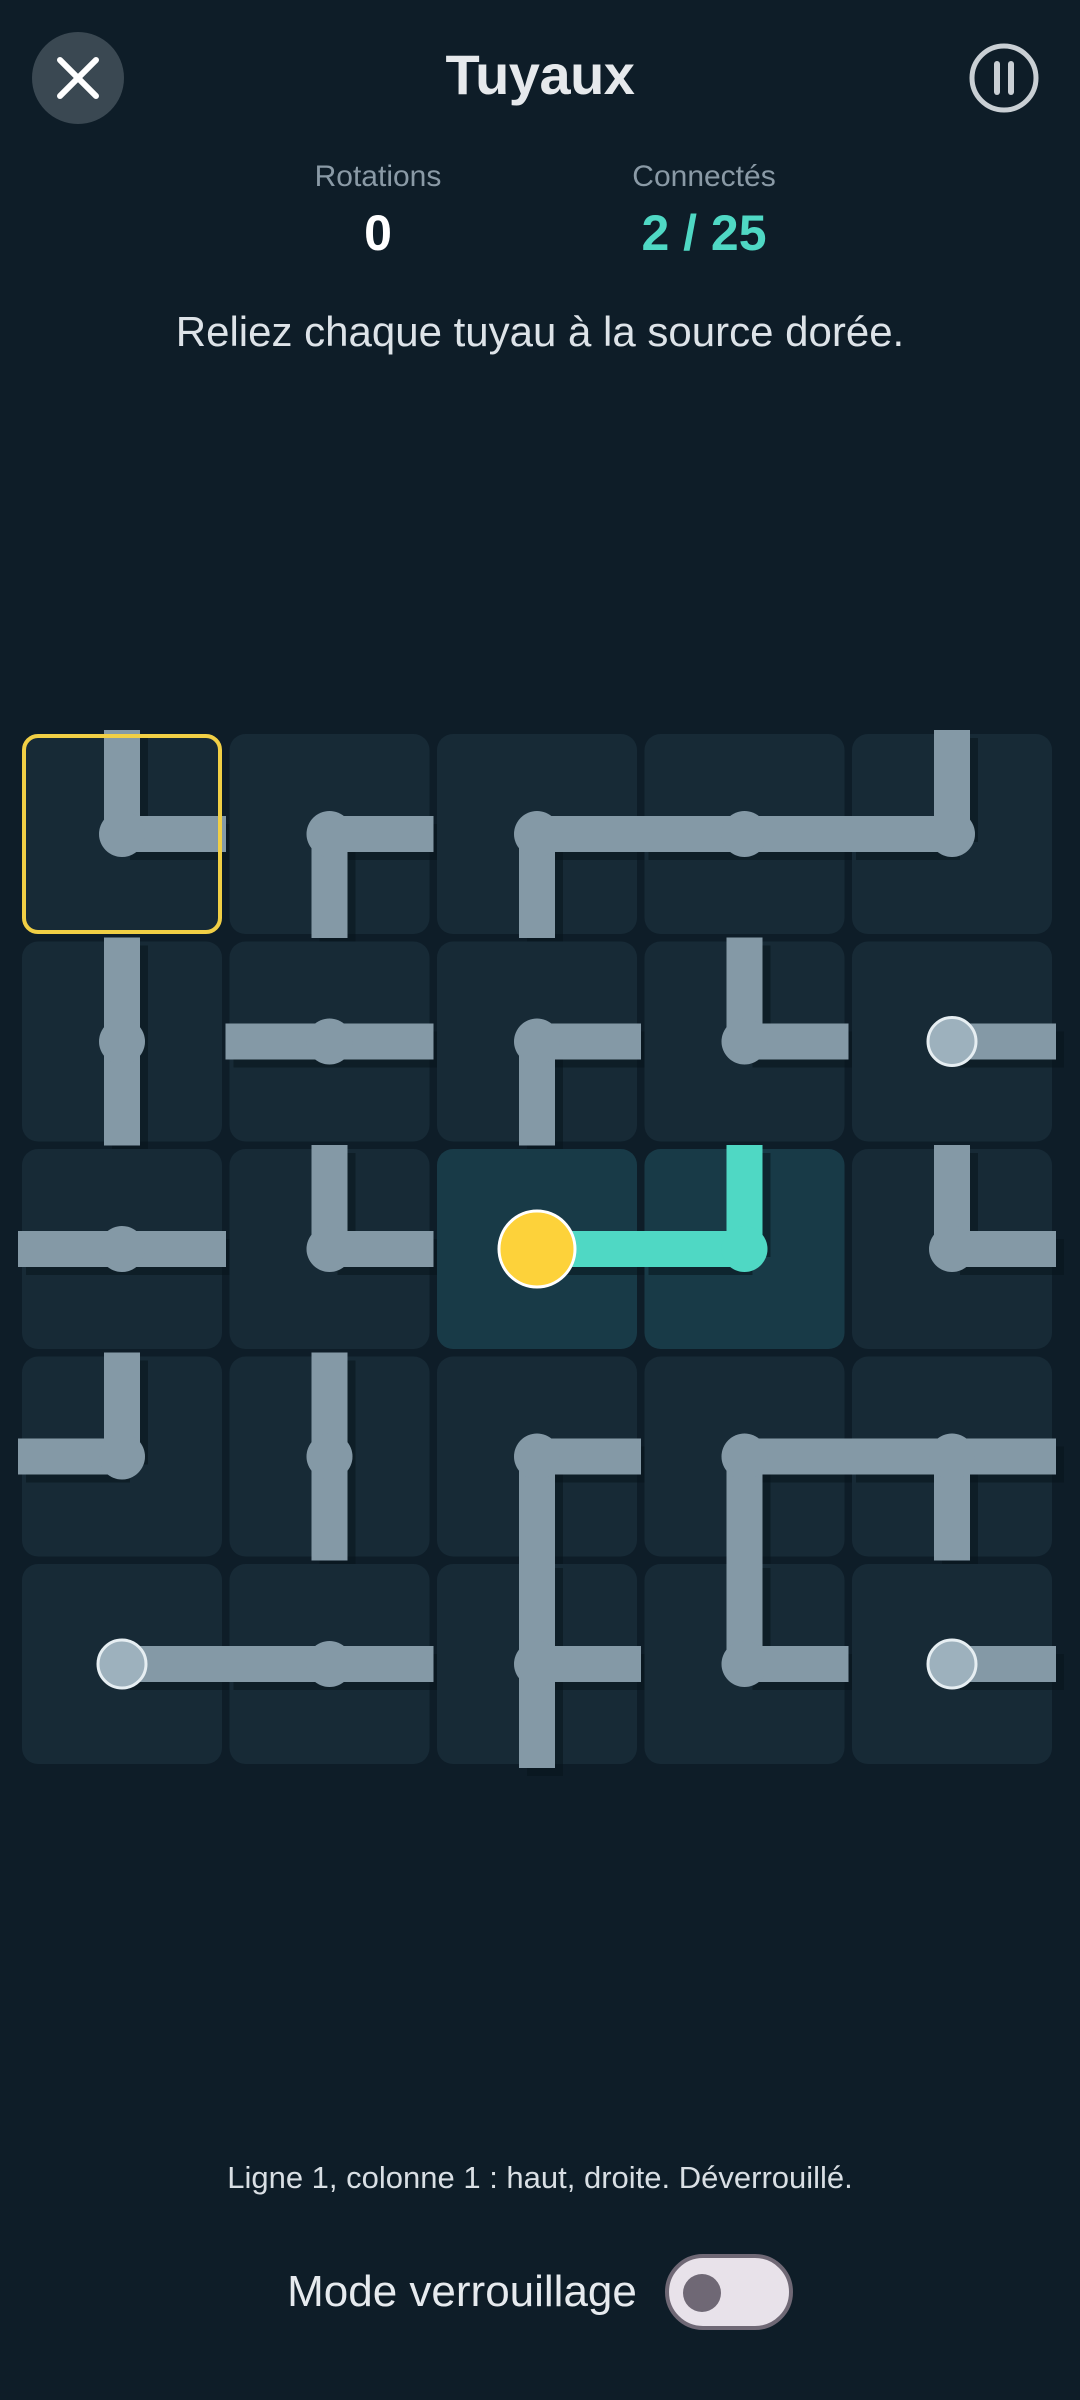 The image size is (1080, 2400). Describe the element at coordinates (701, 2293) in the screenshot. I see `toggle-knob` at that location.